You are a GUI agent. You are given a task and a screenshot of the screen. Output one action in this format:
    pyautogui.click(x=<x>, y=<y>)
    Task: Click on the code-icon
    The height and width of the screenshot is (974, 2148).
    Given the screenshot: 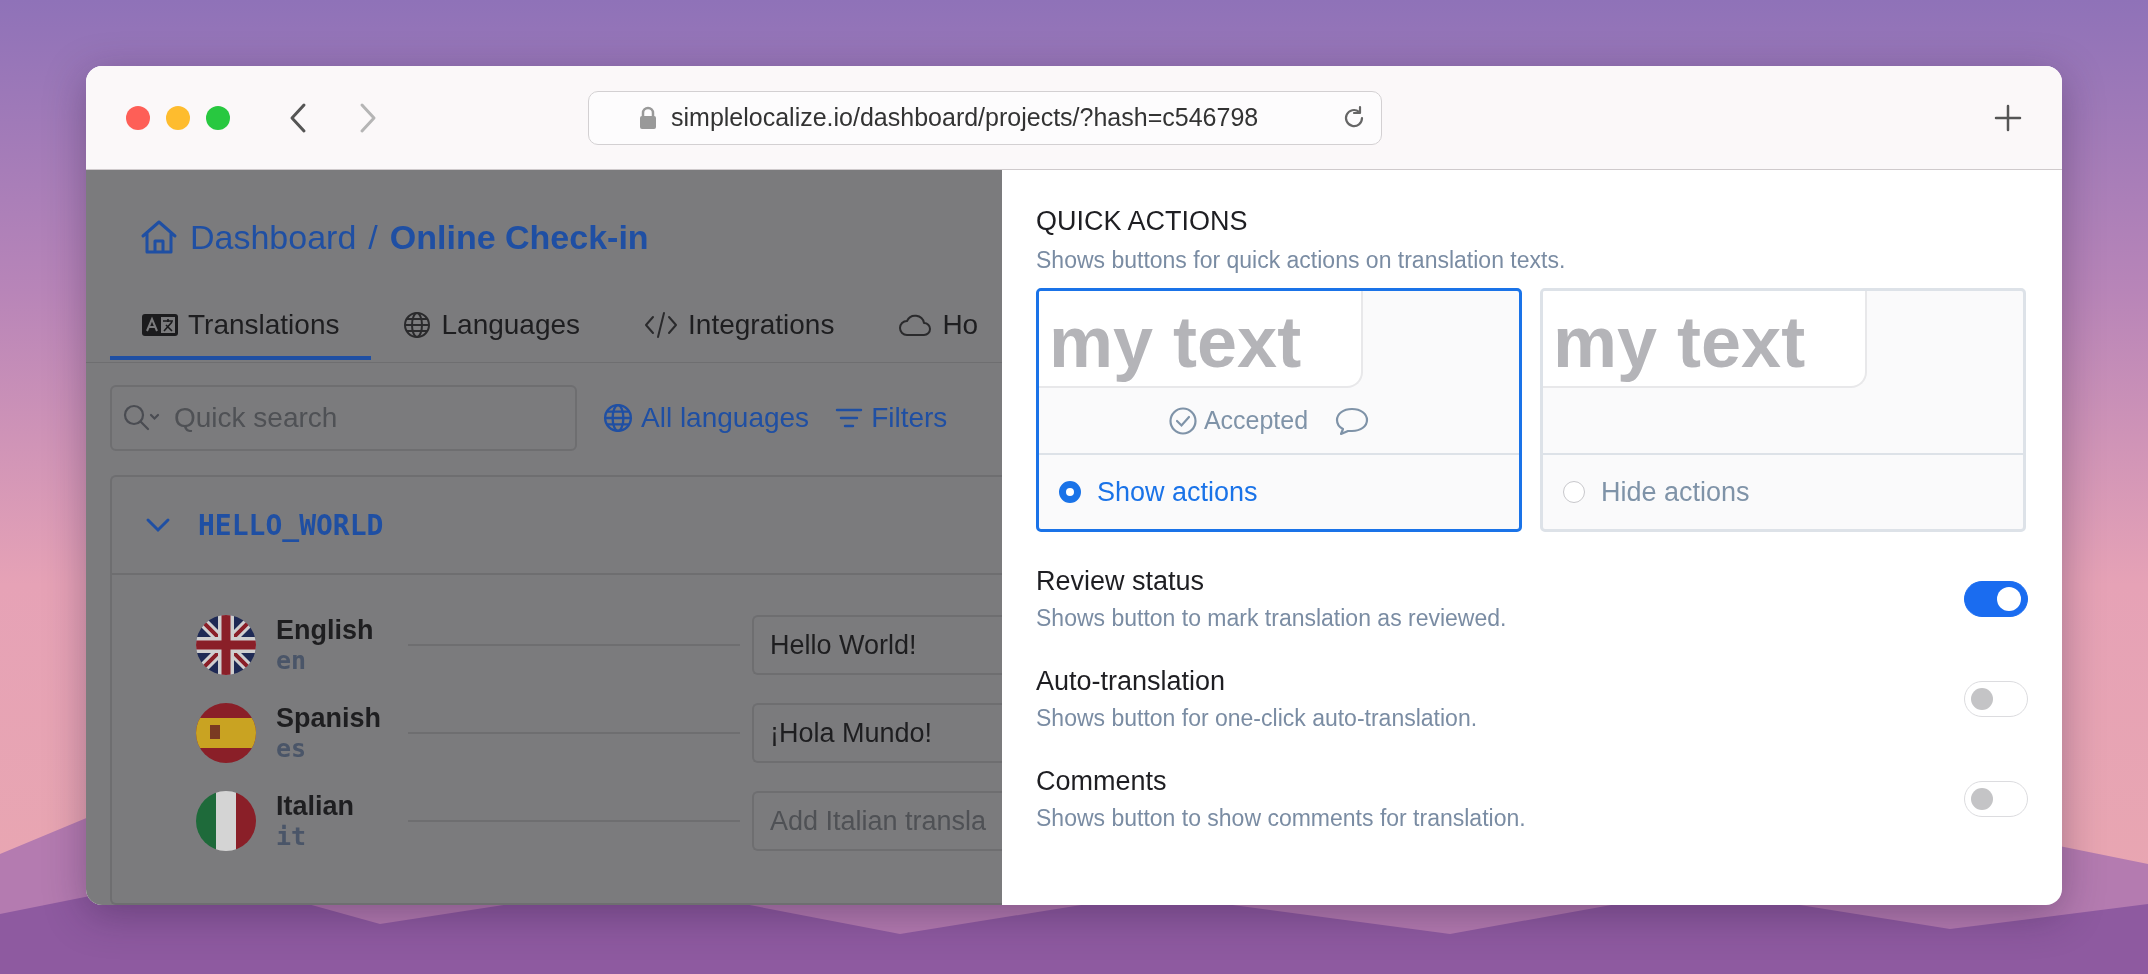 What is the action you would take?
    pyautogui.click(x=661, y=325)
    